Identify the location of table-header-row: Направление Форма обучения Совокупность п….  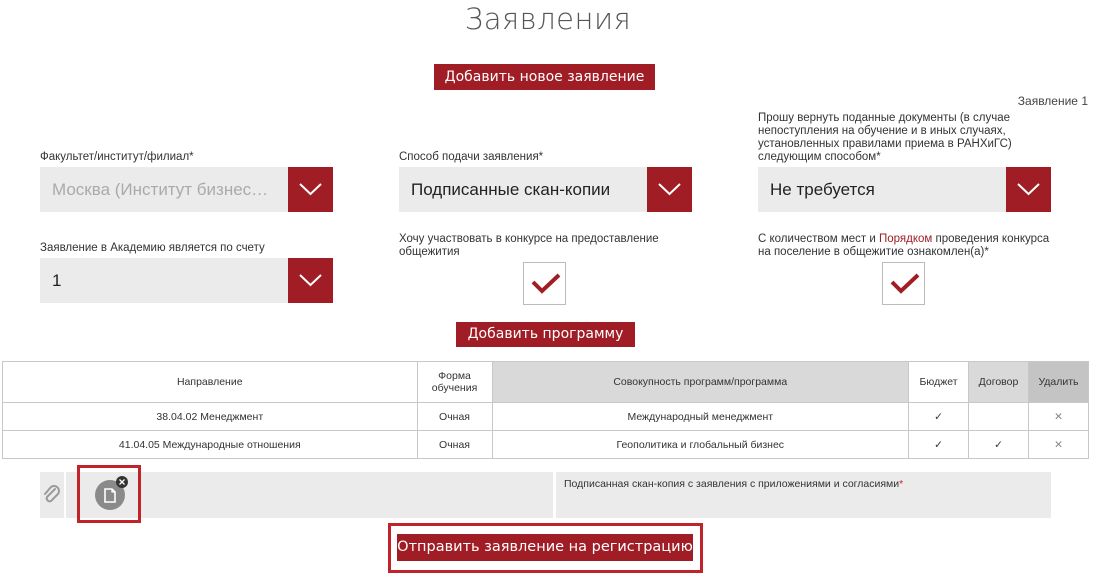
(546, 382).